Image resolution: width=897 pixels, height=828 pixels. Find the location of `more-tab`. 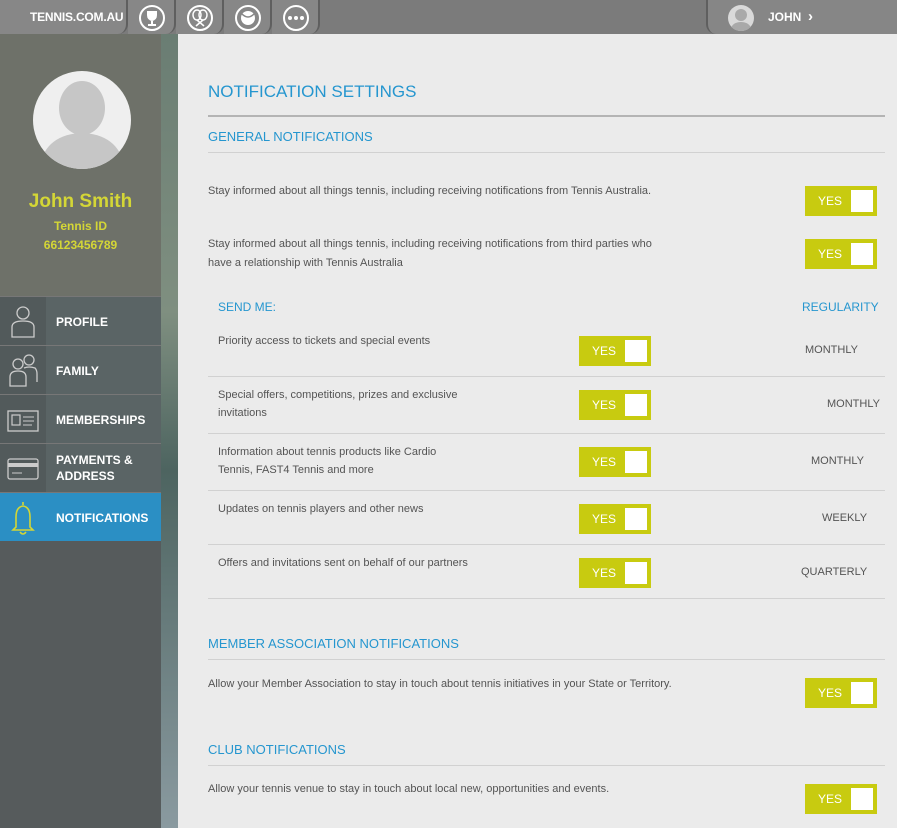

more-tab is located at coordinates (296, 17).